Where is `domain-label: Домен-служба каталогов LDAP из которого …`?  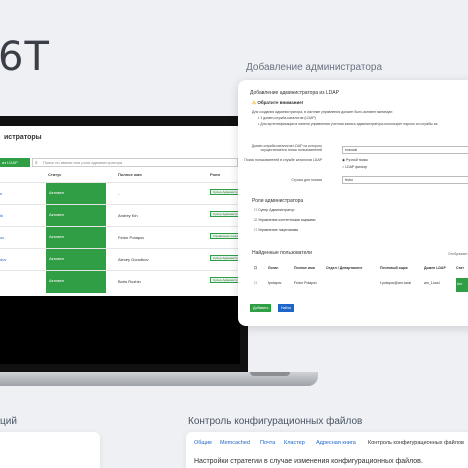 domain-label: Домен-служба каталогов LDAP из которого … is located at coordinates (286, 148).